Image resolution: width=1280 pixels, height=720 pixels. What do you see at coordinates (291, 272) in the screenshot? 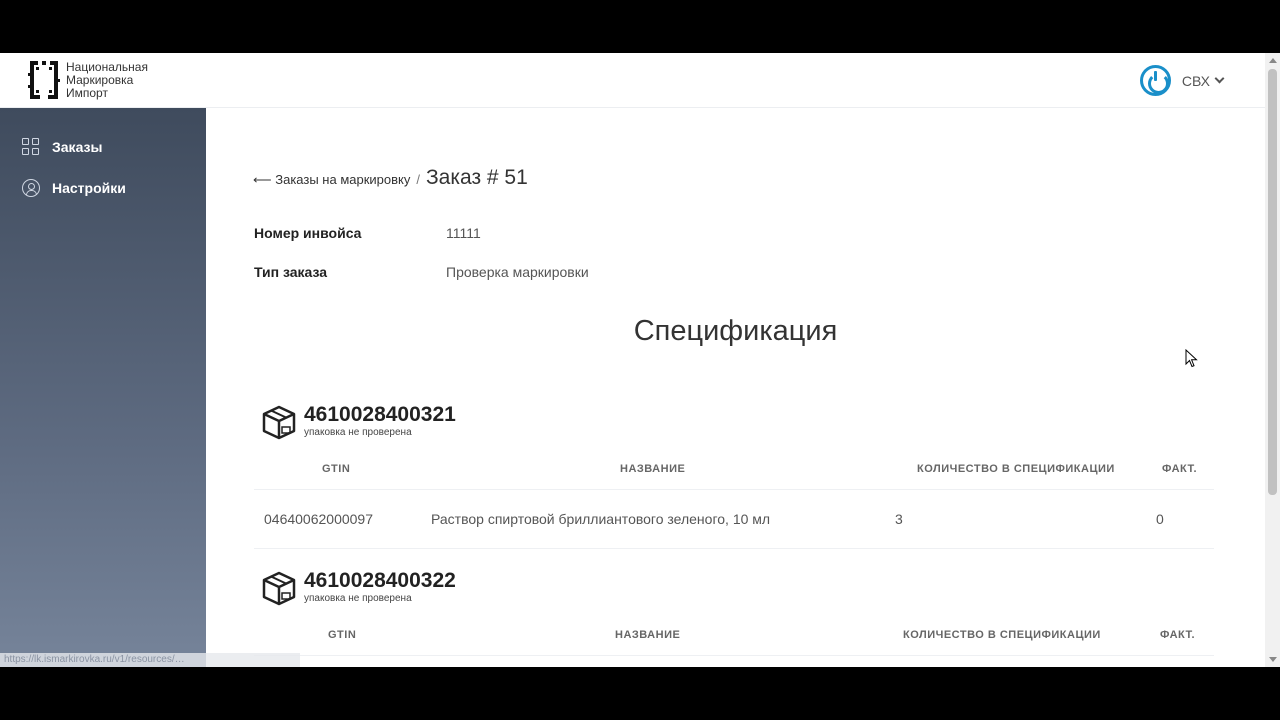
I see `order-type-label: Тип заказа` at bounding box center [291, 272].